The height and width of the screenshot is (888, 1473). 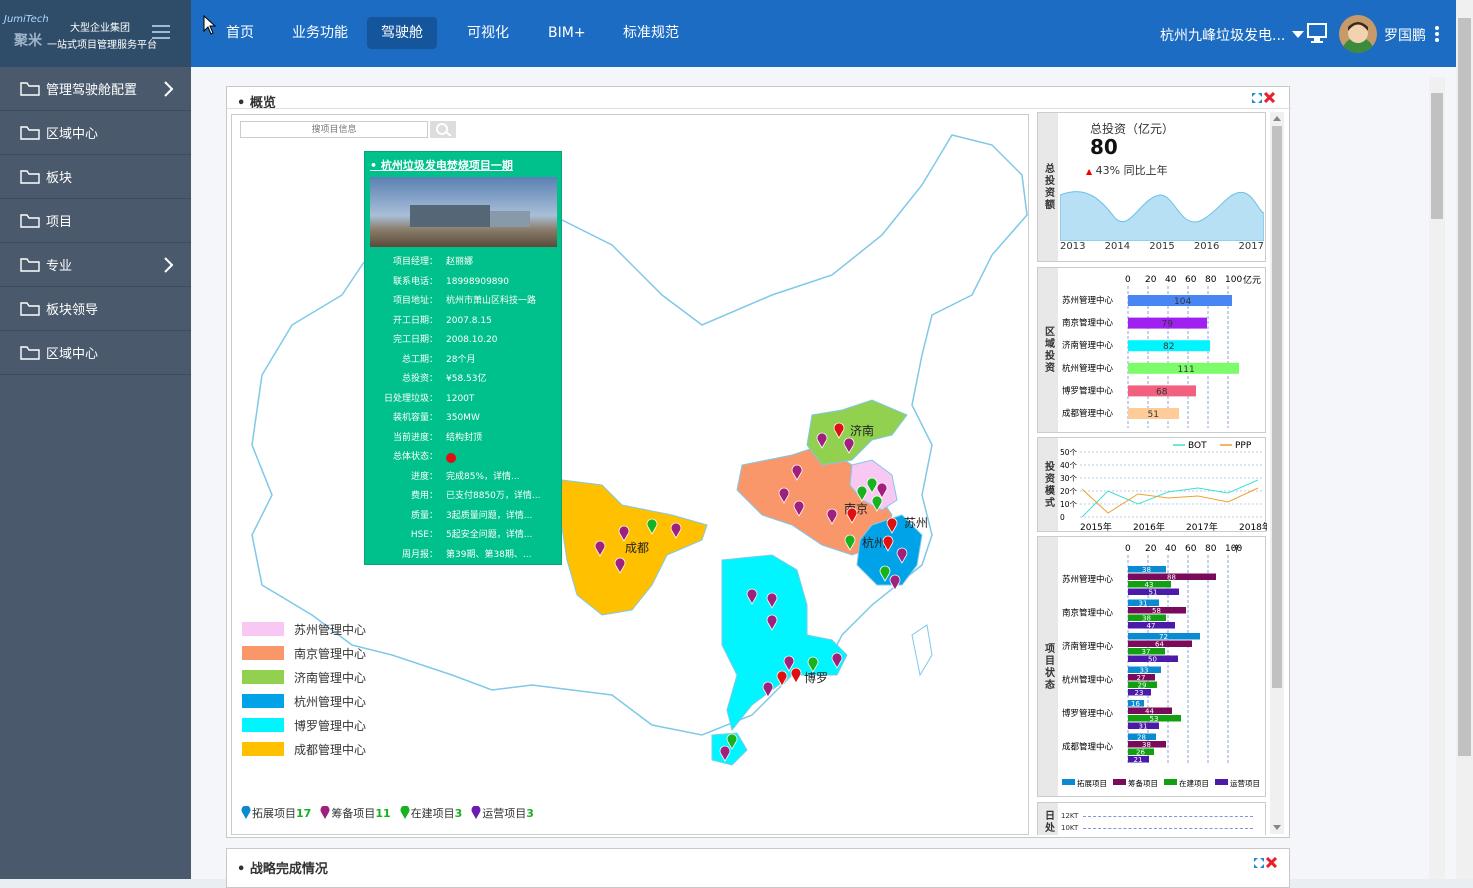 What do you see at coordinates (1277, 118) in the screenshot?
I see `scroll-up-icon` at bounding box center [1277, 118].